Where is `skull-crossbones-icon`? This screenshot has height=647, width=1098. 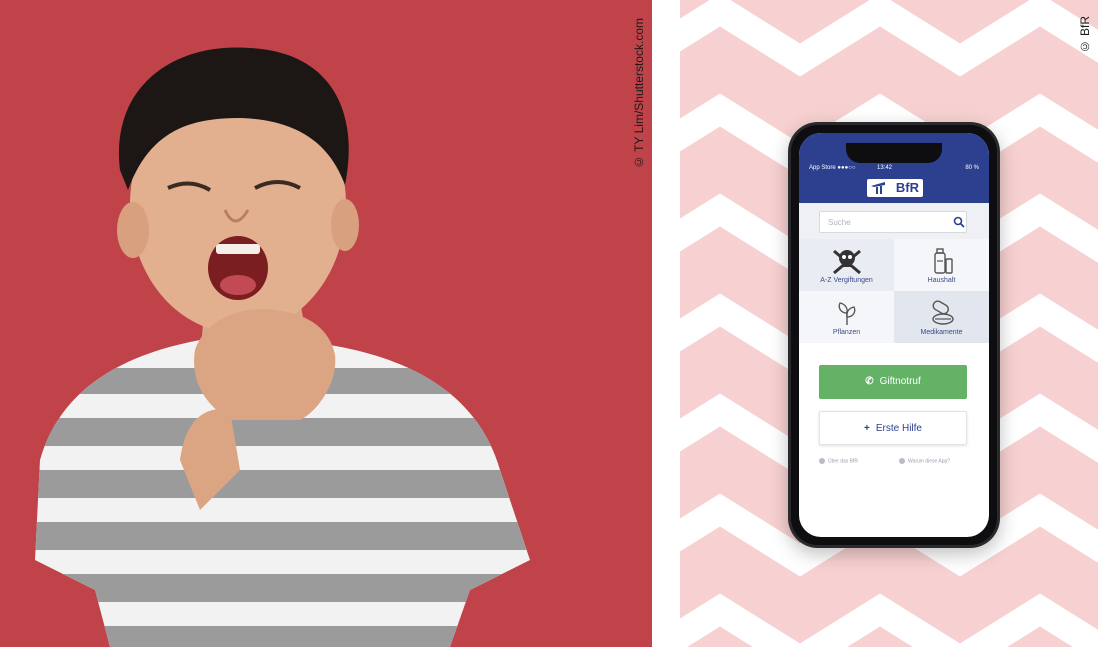 skull-crossbones-icon is located at coordinates (846, 262).